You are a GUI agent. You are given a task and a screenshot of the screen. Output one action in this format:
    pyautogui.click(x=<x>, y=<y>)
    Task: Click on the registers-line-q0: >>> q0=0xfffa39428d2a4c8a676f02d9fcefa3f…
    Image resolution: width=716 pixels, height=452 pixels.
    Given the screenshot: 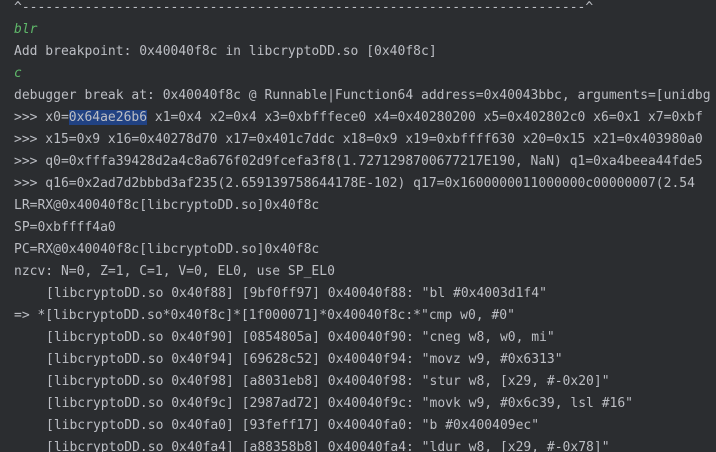 What is the action you would take?
    pyautogui.click(x=358, y=161)
    